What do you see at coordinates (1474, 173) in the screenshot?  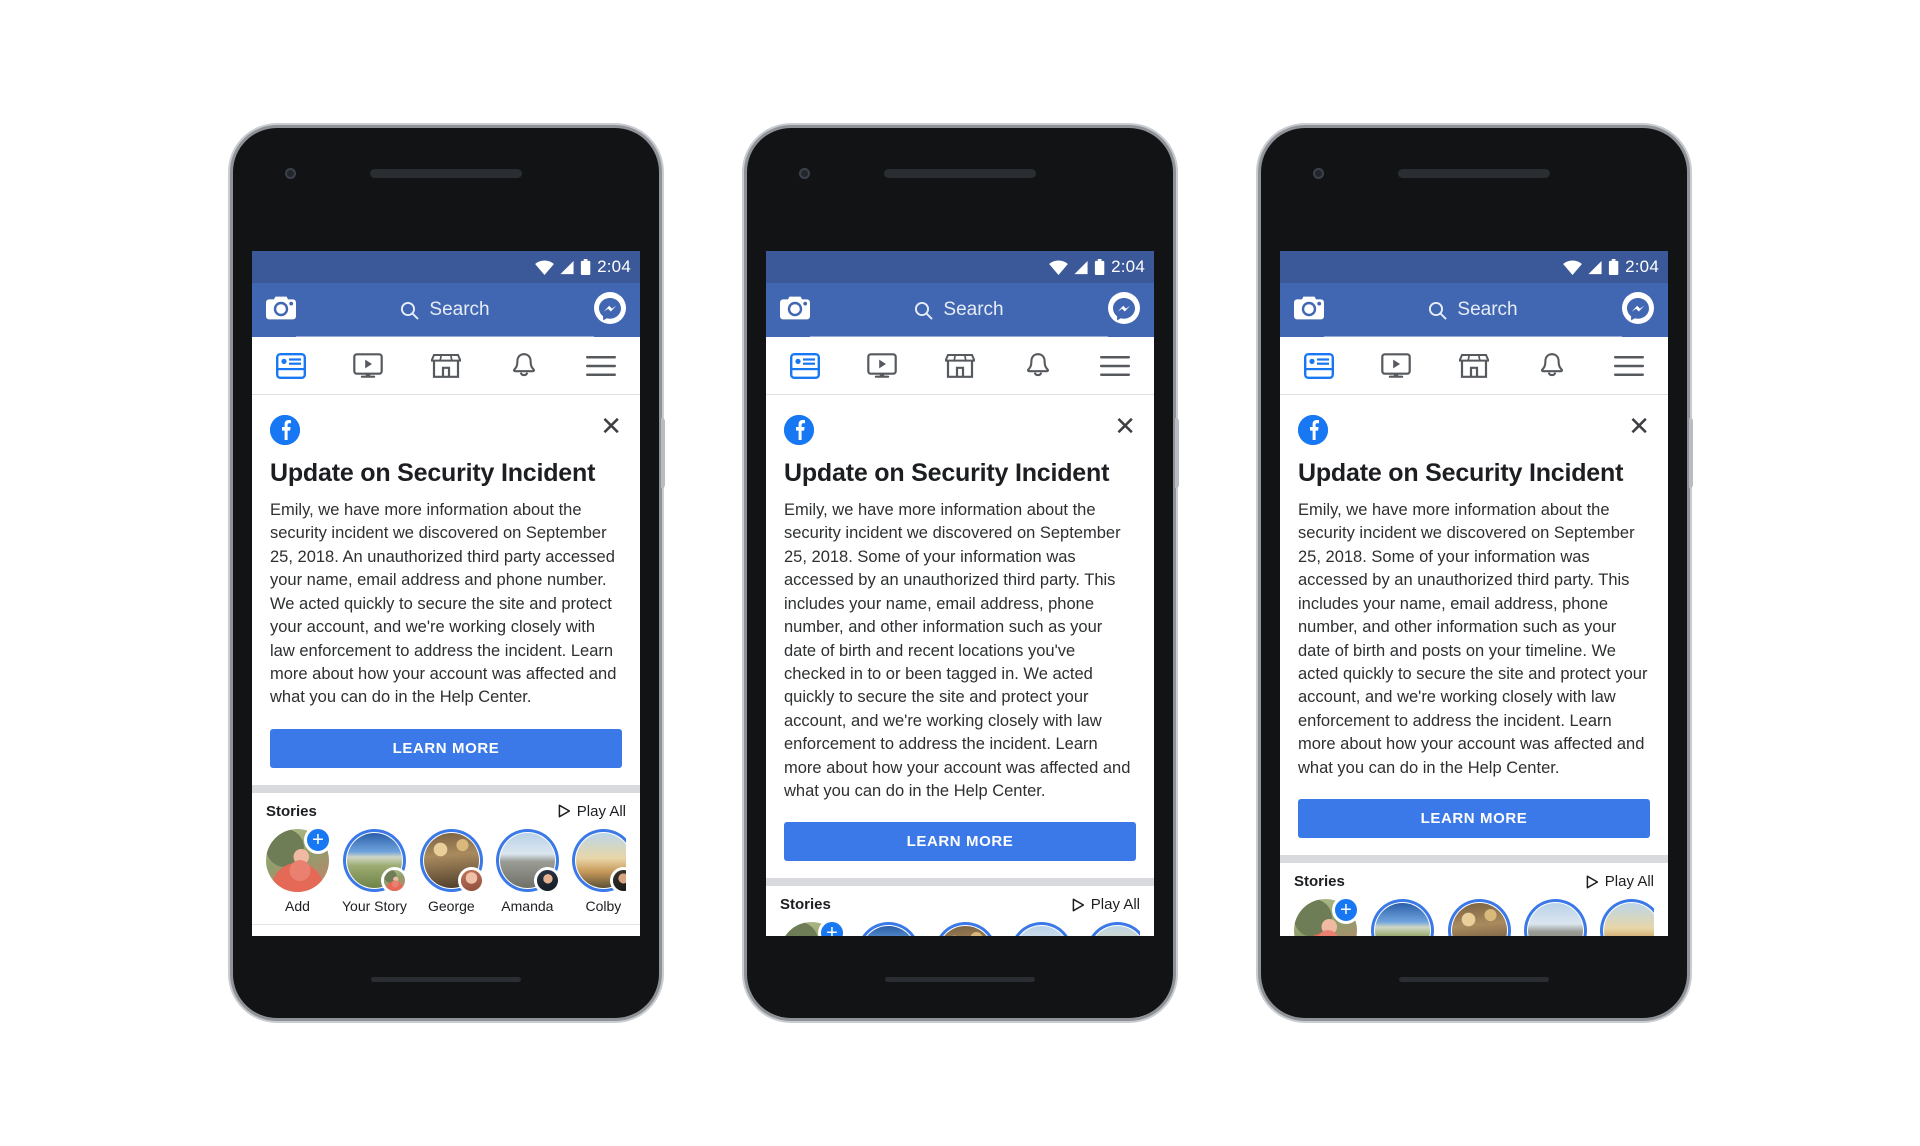 I see `earpiece-speaker` at bounding box center [1474, 173].